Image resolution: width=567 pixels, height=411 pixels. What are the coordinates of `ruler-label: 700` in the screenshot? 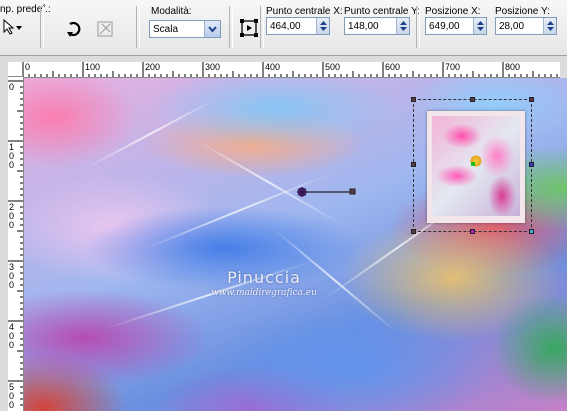 It's located at (453, 67).